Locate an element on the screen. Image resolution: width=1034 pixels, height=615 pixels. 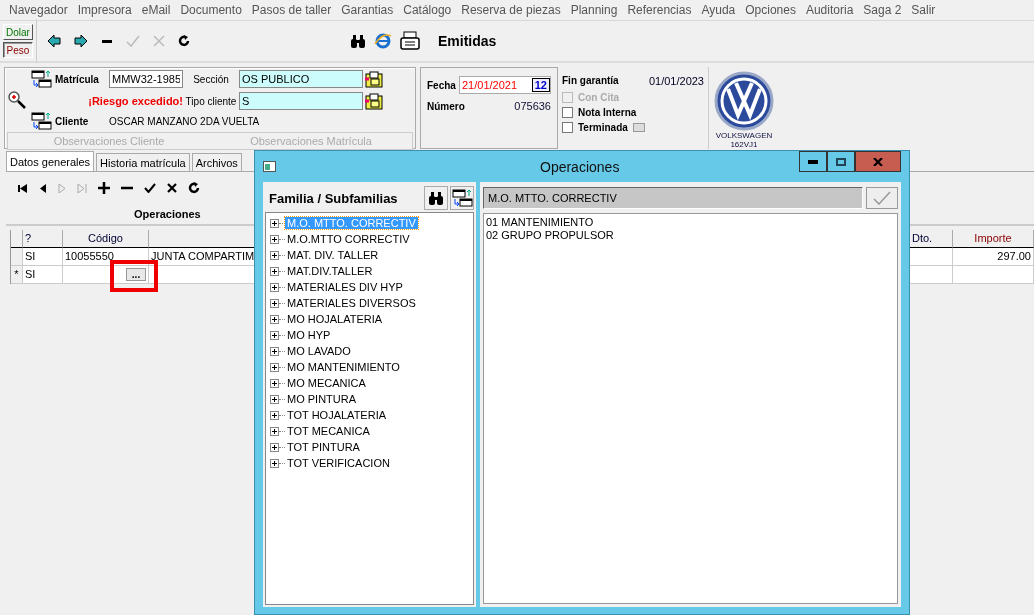
cross-icon is located at coordinates (172, 188).